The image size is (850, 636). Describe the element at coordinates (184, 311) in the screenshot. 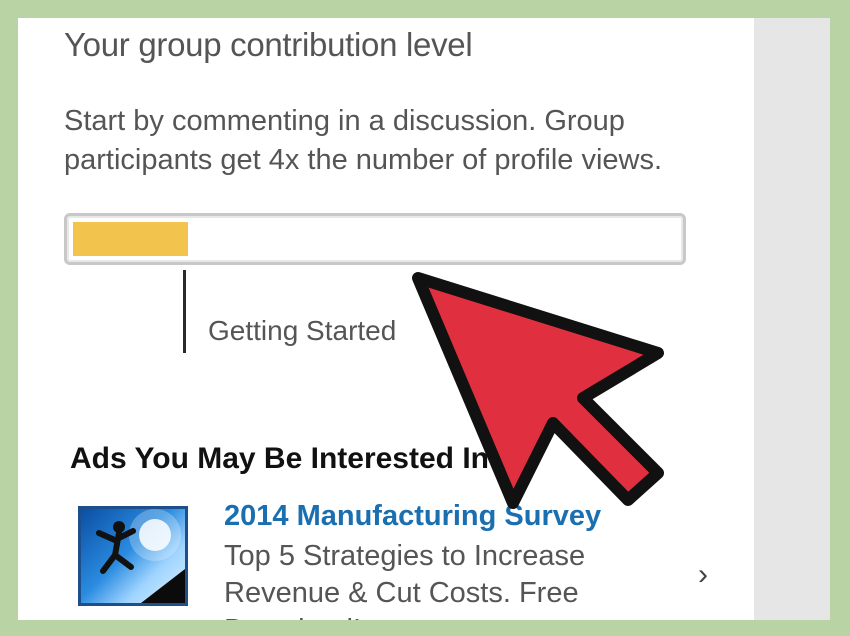

I see `level-marker-line` at that location.